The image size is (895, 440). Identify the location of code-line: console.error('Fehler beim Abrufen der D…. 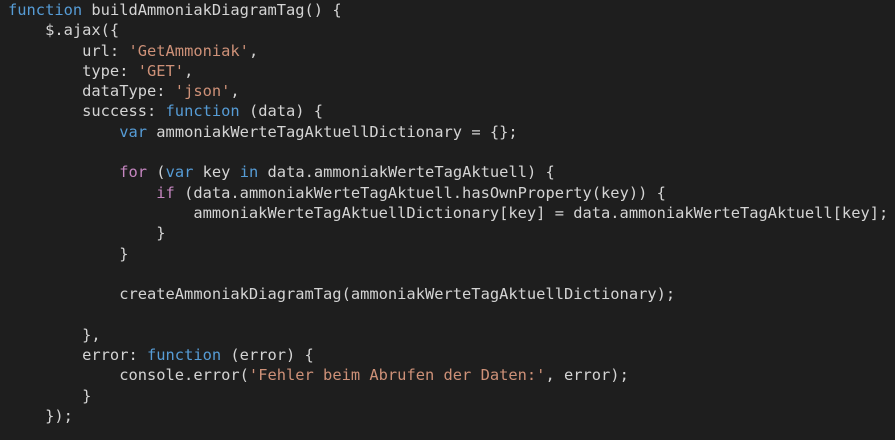
(451, 375).